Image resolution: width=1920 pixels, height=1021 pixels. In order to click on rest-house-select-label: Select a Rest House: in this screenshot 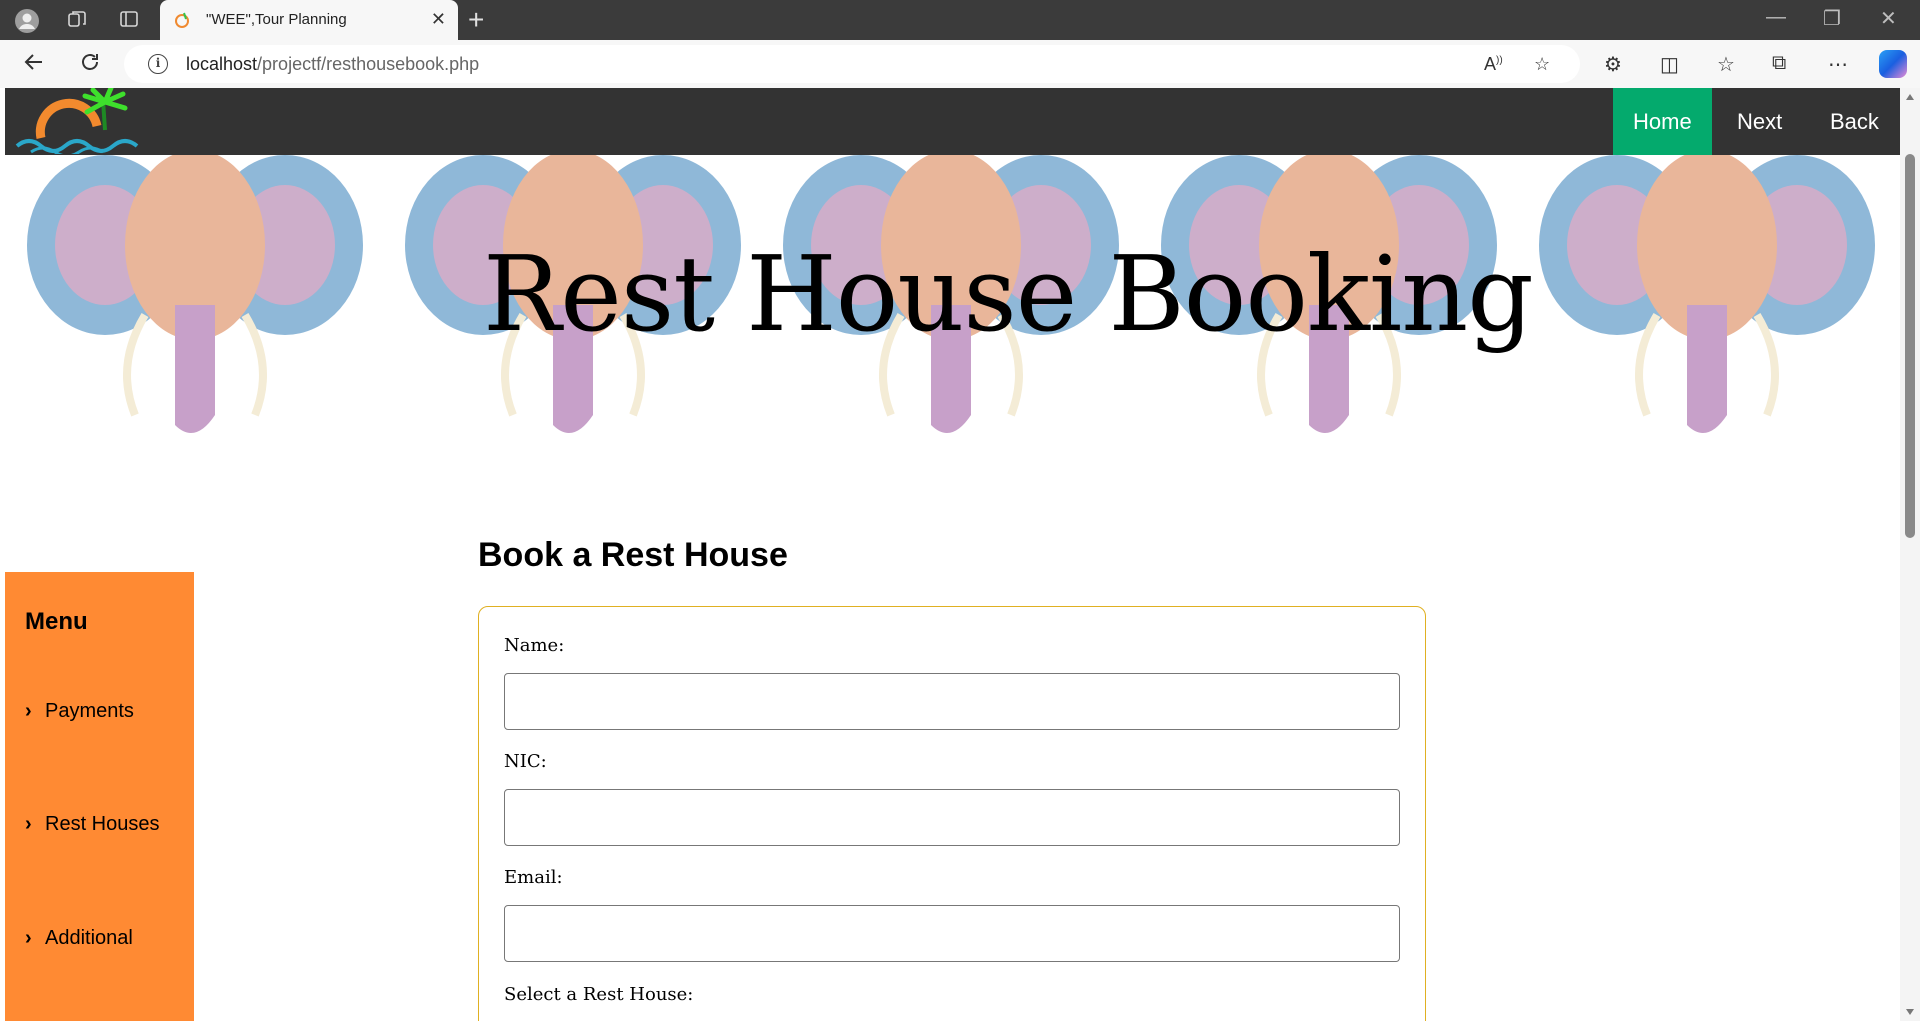, I will do `click(599, 994)`.